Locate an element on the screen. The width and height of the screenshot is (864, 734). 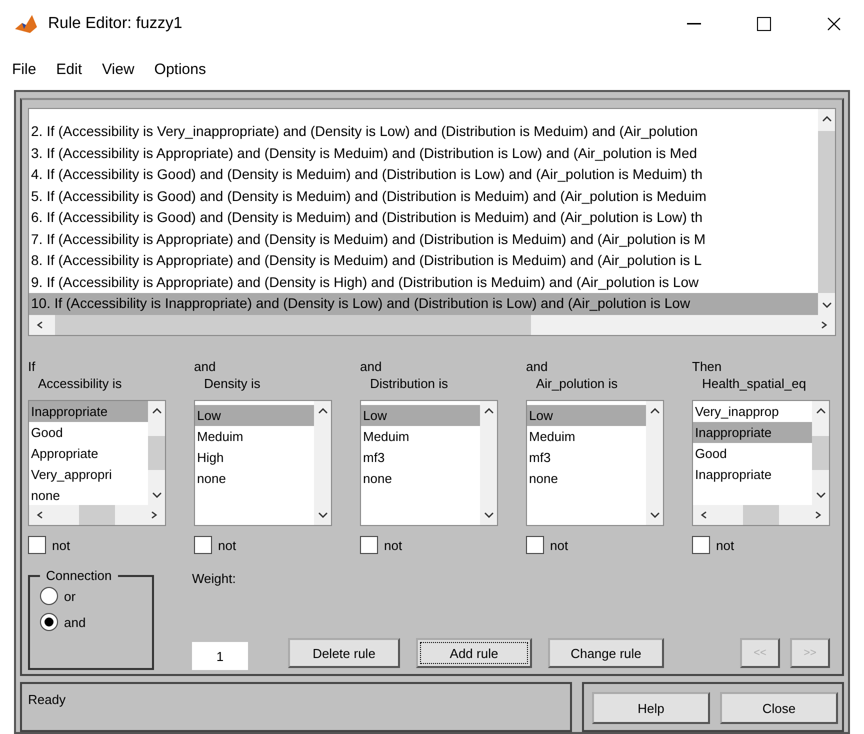
radio-label: and is located at coordinates (75, 622).